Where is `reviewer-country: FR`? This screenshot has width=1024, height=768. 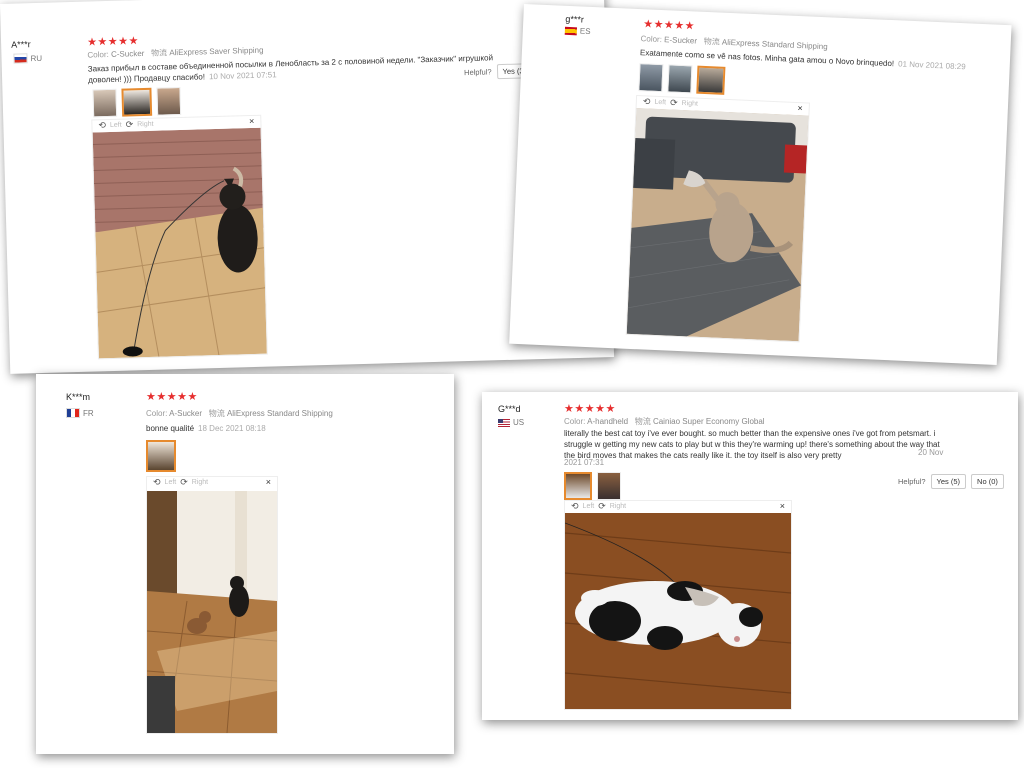
reviewer-country: FR is located at coordinates (80, 413).